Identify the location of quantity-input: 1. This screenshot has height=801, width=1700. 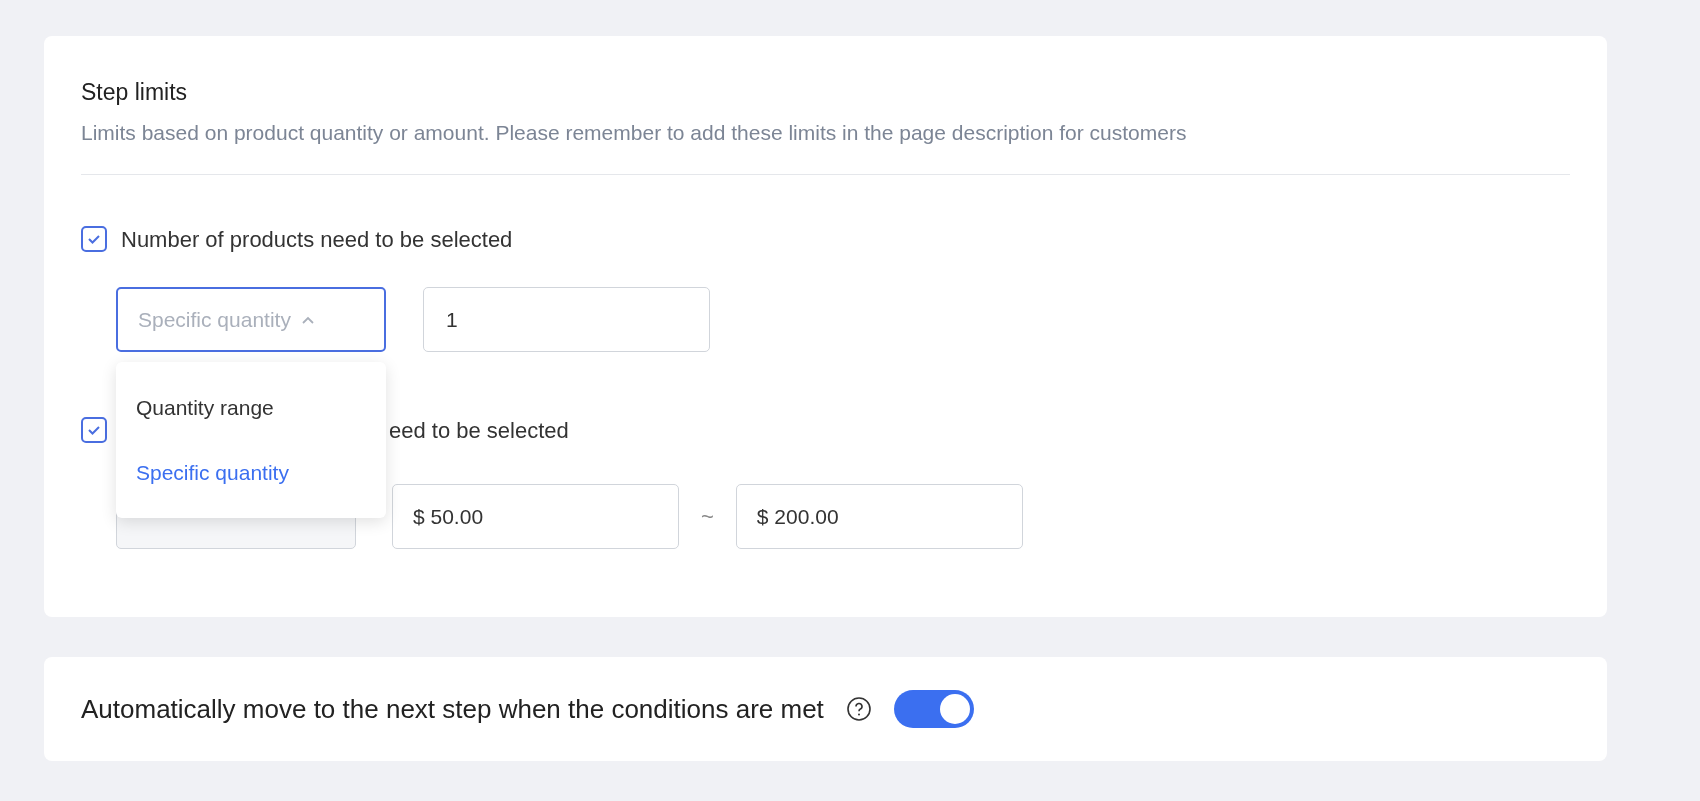
(566, 319).